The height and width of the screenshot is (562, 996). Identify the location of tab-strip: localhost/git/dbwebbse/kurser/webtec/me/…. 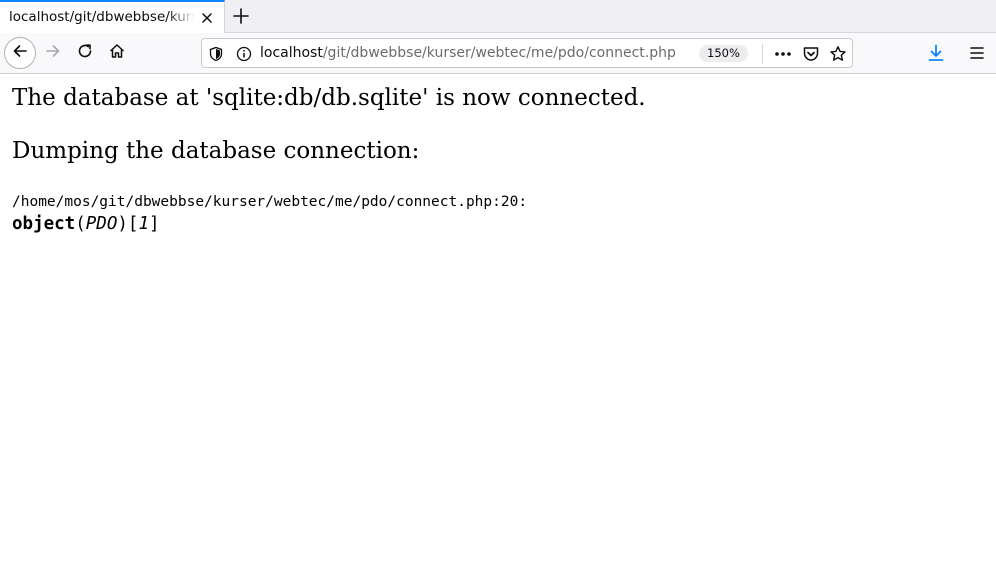
(498, 16).